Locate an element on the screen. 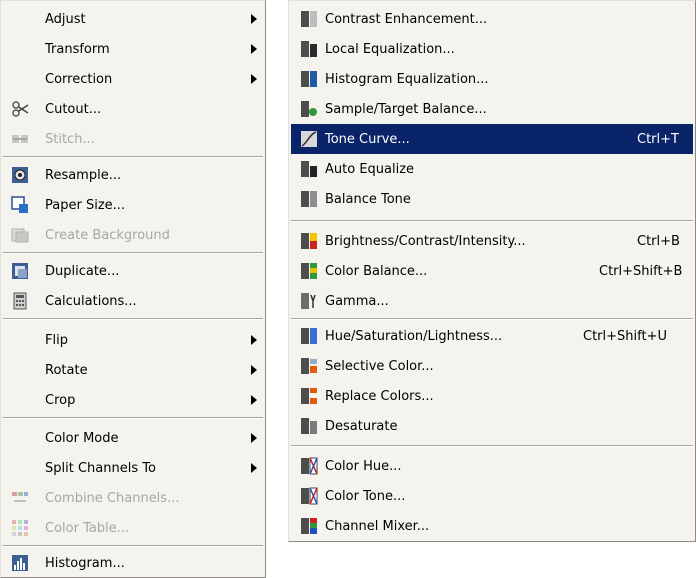 This screenshot has height=578, width=696. menu-item-shortcut: Ctrl+Shift+U is located at coordinates (625, 336).